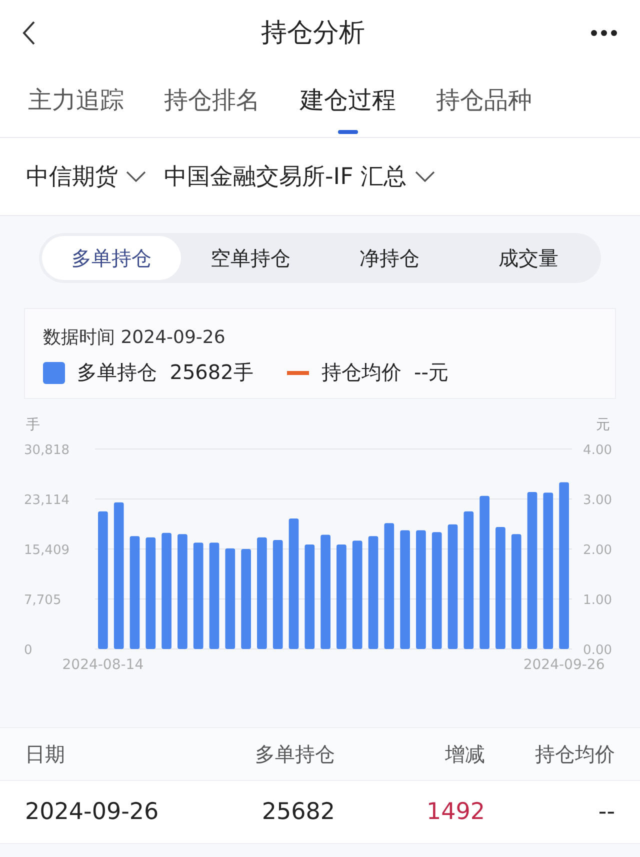 Image resolution: width=640 pixels, height=857 pixels. Describe the element at coordinates (484, 101) in the screenshot. I see `tab: 持仓品种` at that location.